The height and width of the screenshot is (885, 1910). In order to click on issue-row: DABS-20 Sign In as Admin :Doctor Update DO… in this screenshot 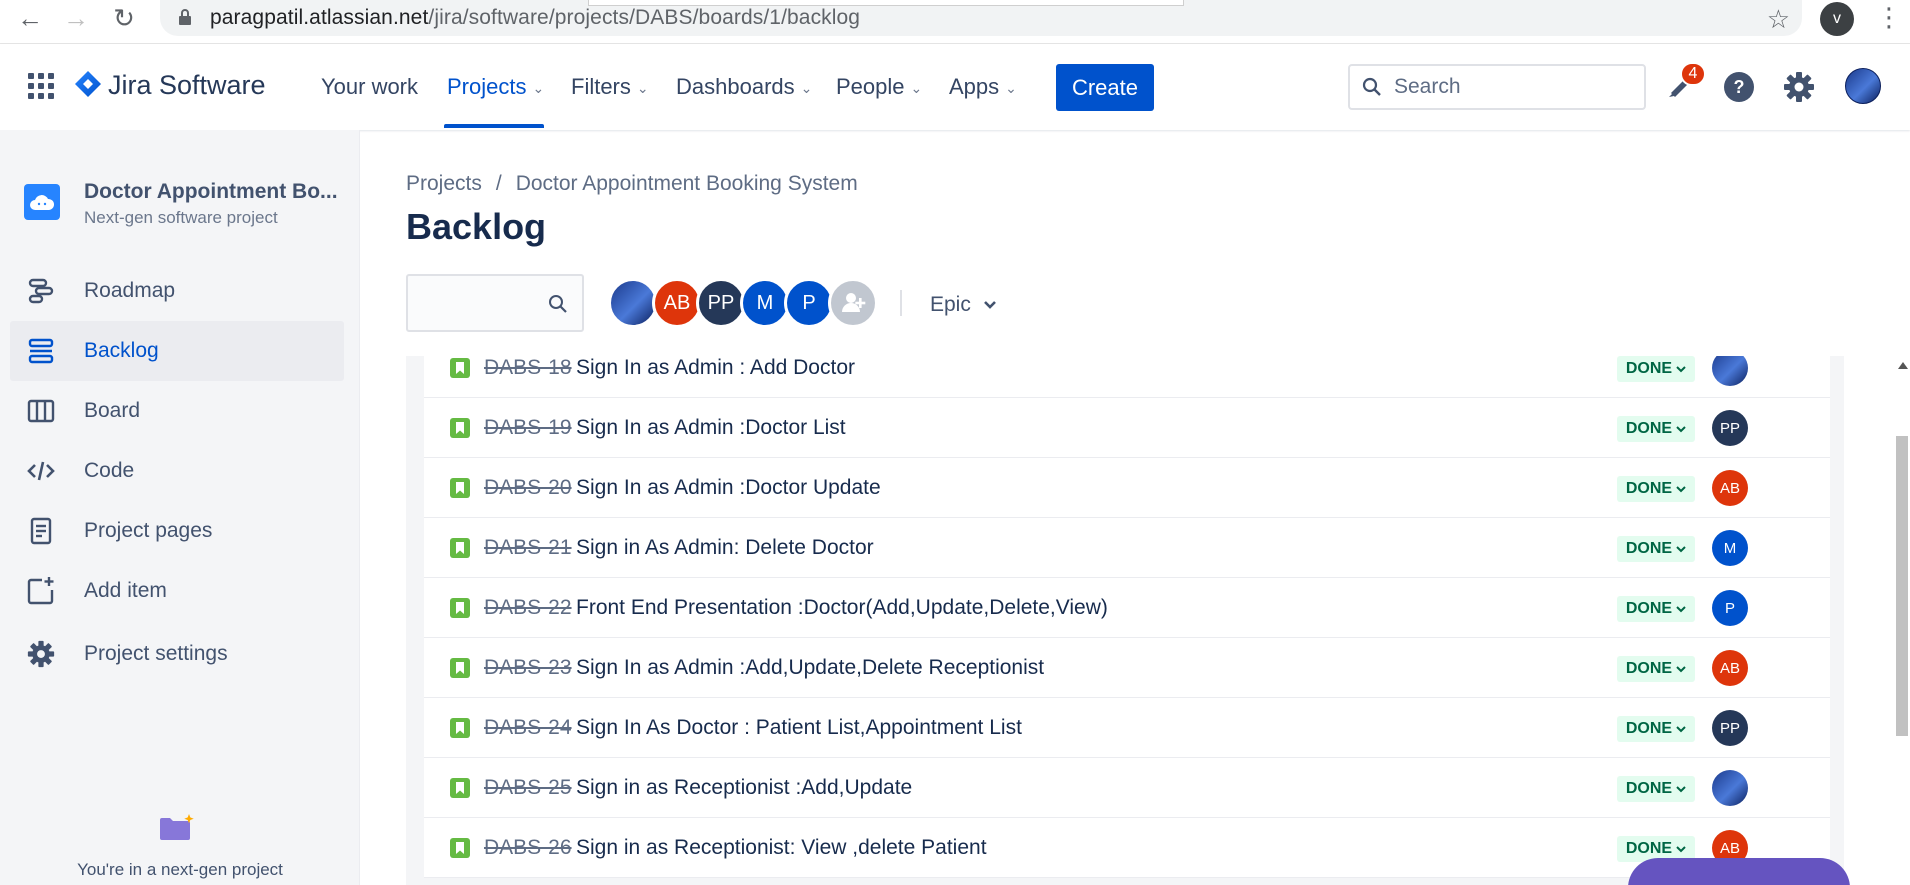, I will do `click(1127, 488)`.